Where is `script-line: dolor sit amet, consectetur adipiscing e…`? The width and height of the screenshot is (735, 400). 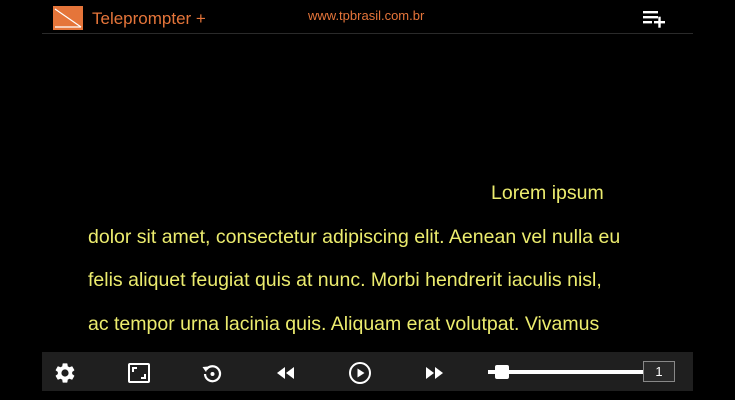
script-line: dolor sit amet, consectetur adipiscing e… is located at coordinates (354, 236).